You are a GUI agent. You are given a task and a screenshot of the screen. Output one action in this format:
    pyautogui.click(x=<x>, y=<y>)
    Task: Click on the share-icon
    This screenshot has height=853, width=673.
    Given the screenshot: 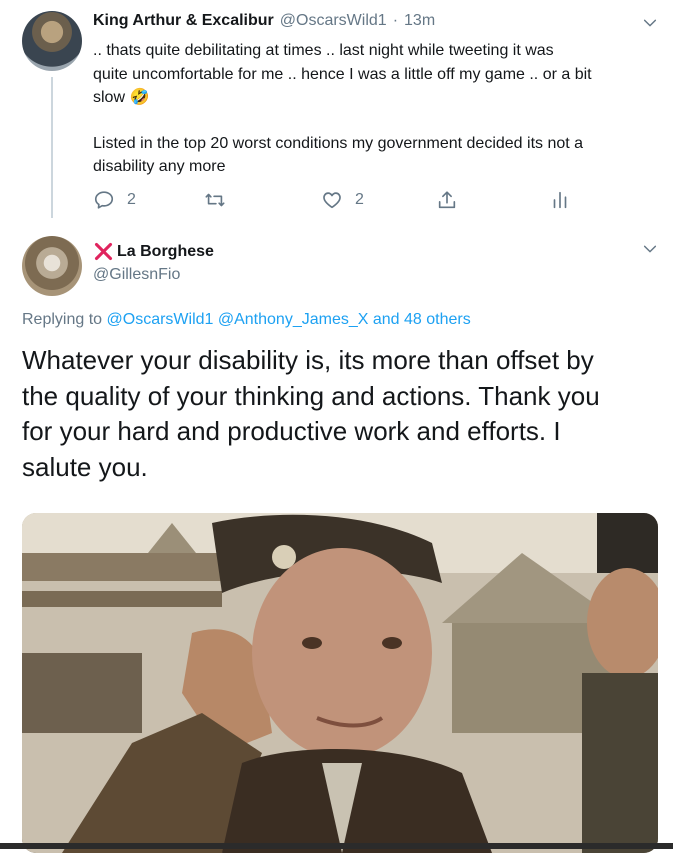 What is the action you would take?
    pyautogui.click(x=447, y=200)
    